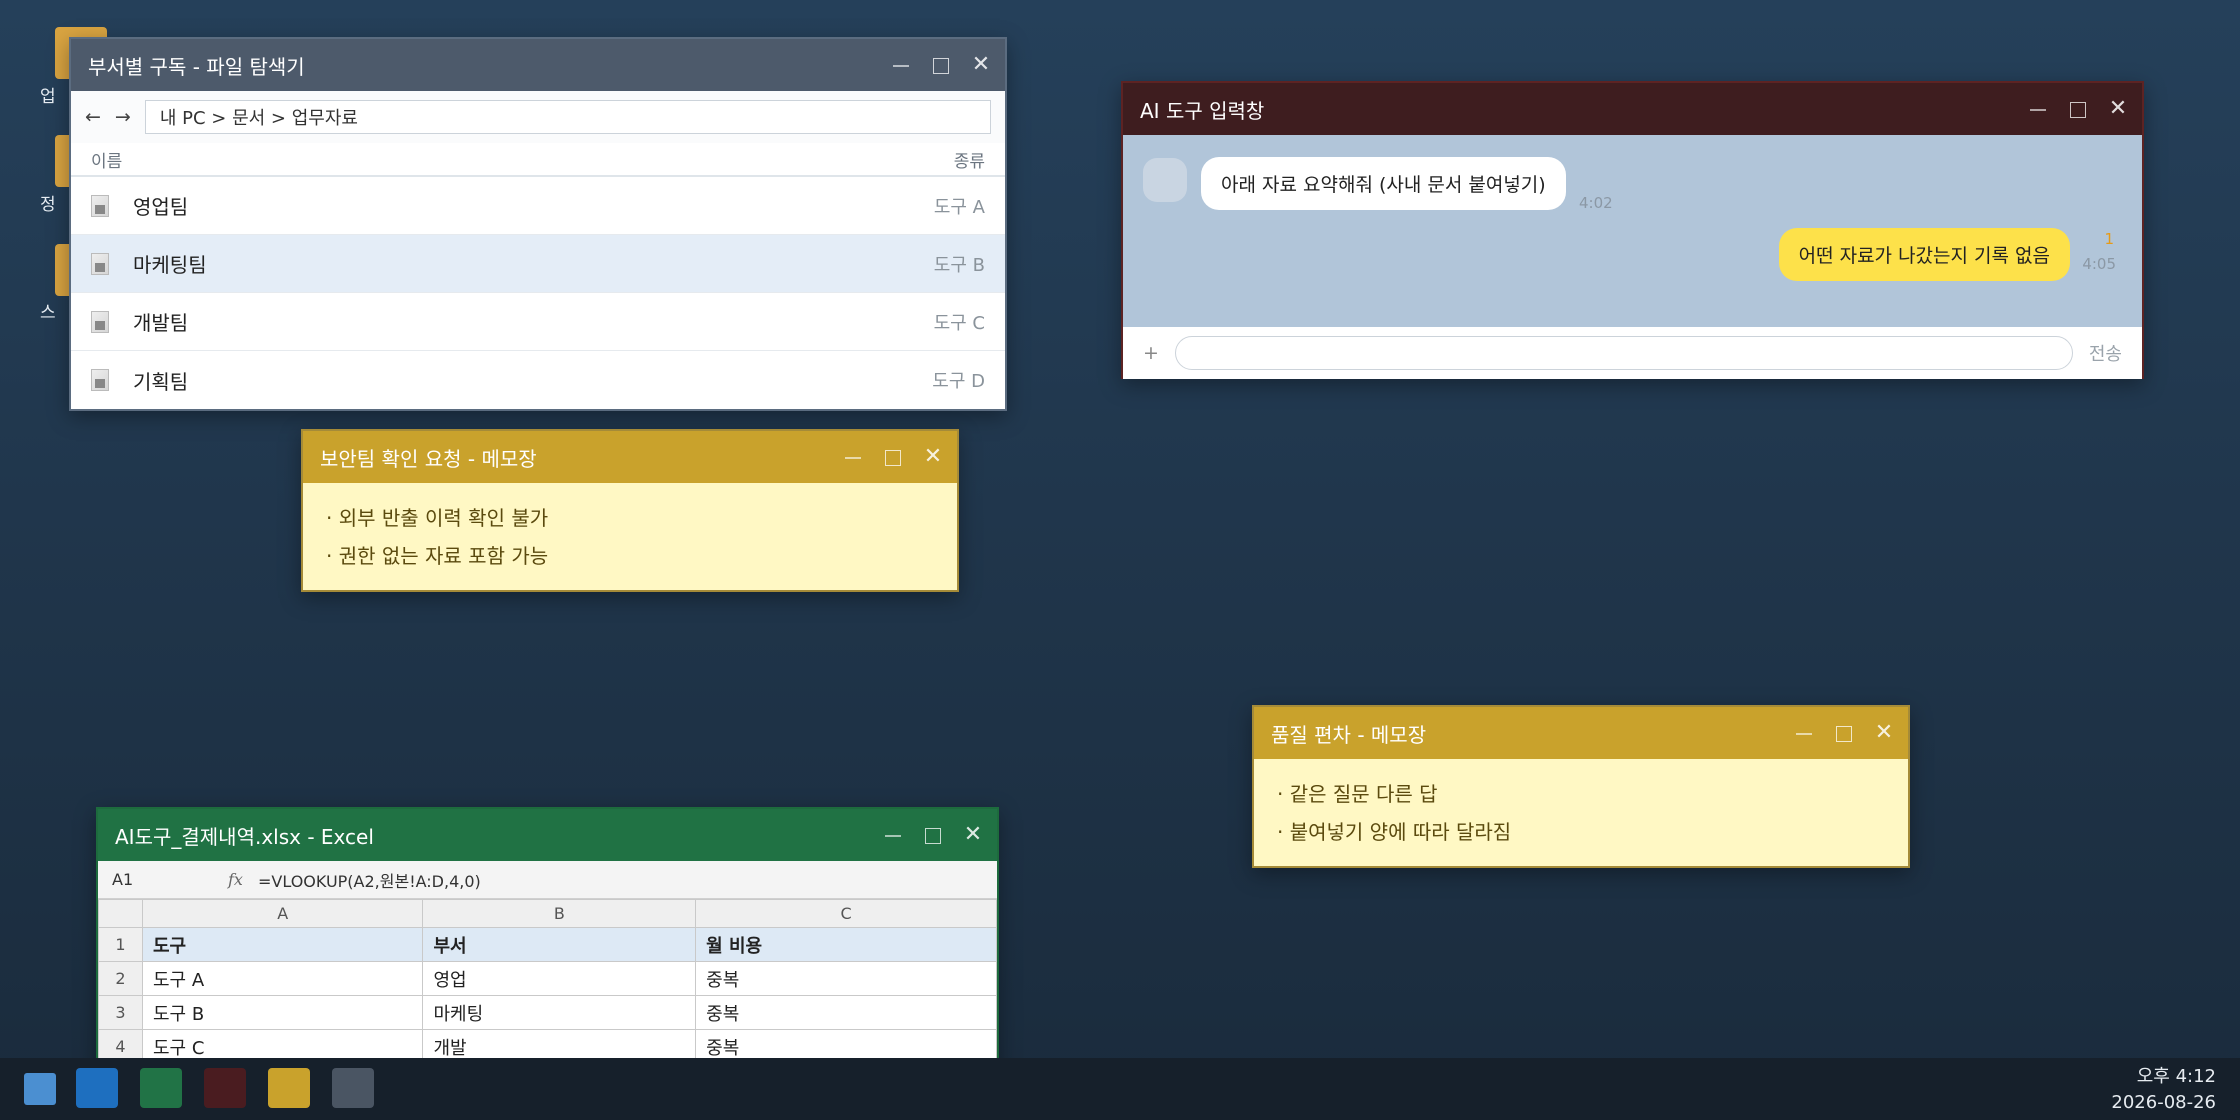 This screenshot has width=2240, height=1120. What do you see at coordinates (538, 322) in the screenshot?
I see `file-row: 개발팀 도구 C` at bounding box center [538, 322].